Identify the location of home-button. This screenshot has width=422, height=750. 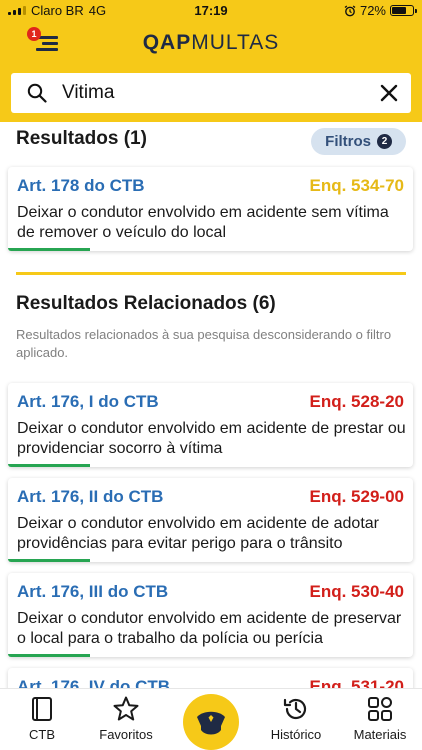
(211, 722).